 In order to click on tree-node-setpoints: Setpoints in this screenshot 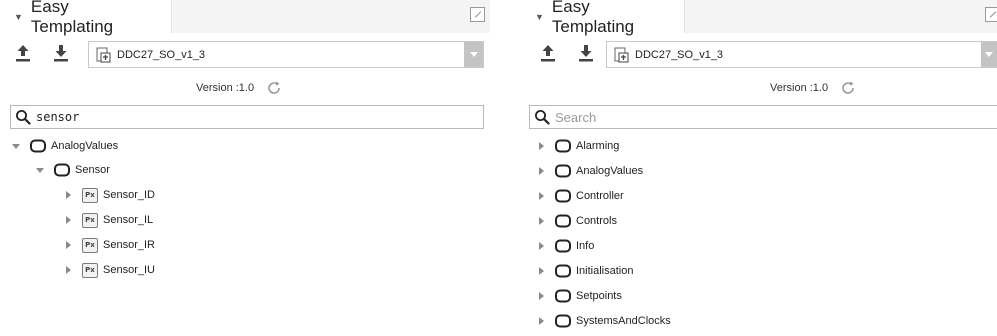, I will do `click(578, 296)`.